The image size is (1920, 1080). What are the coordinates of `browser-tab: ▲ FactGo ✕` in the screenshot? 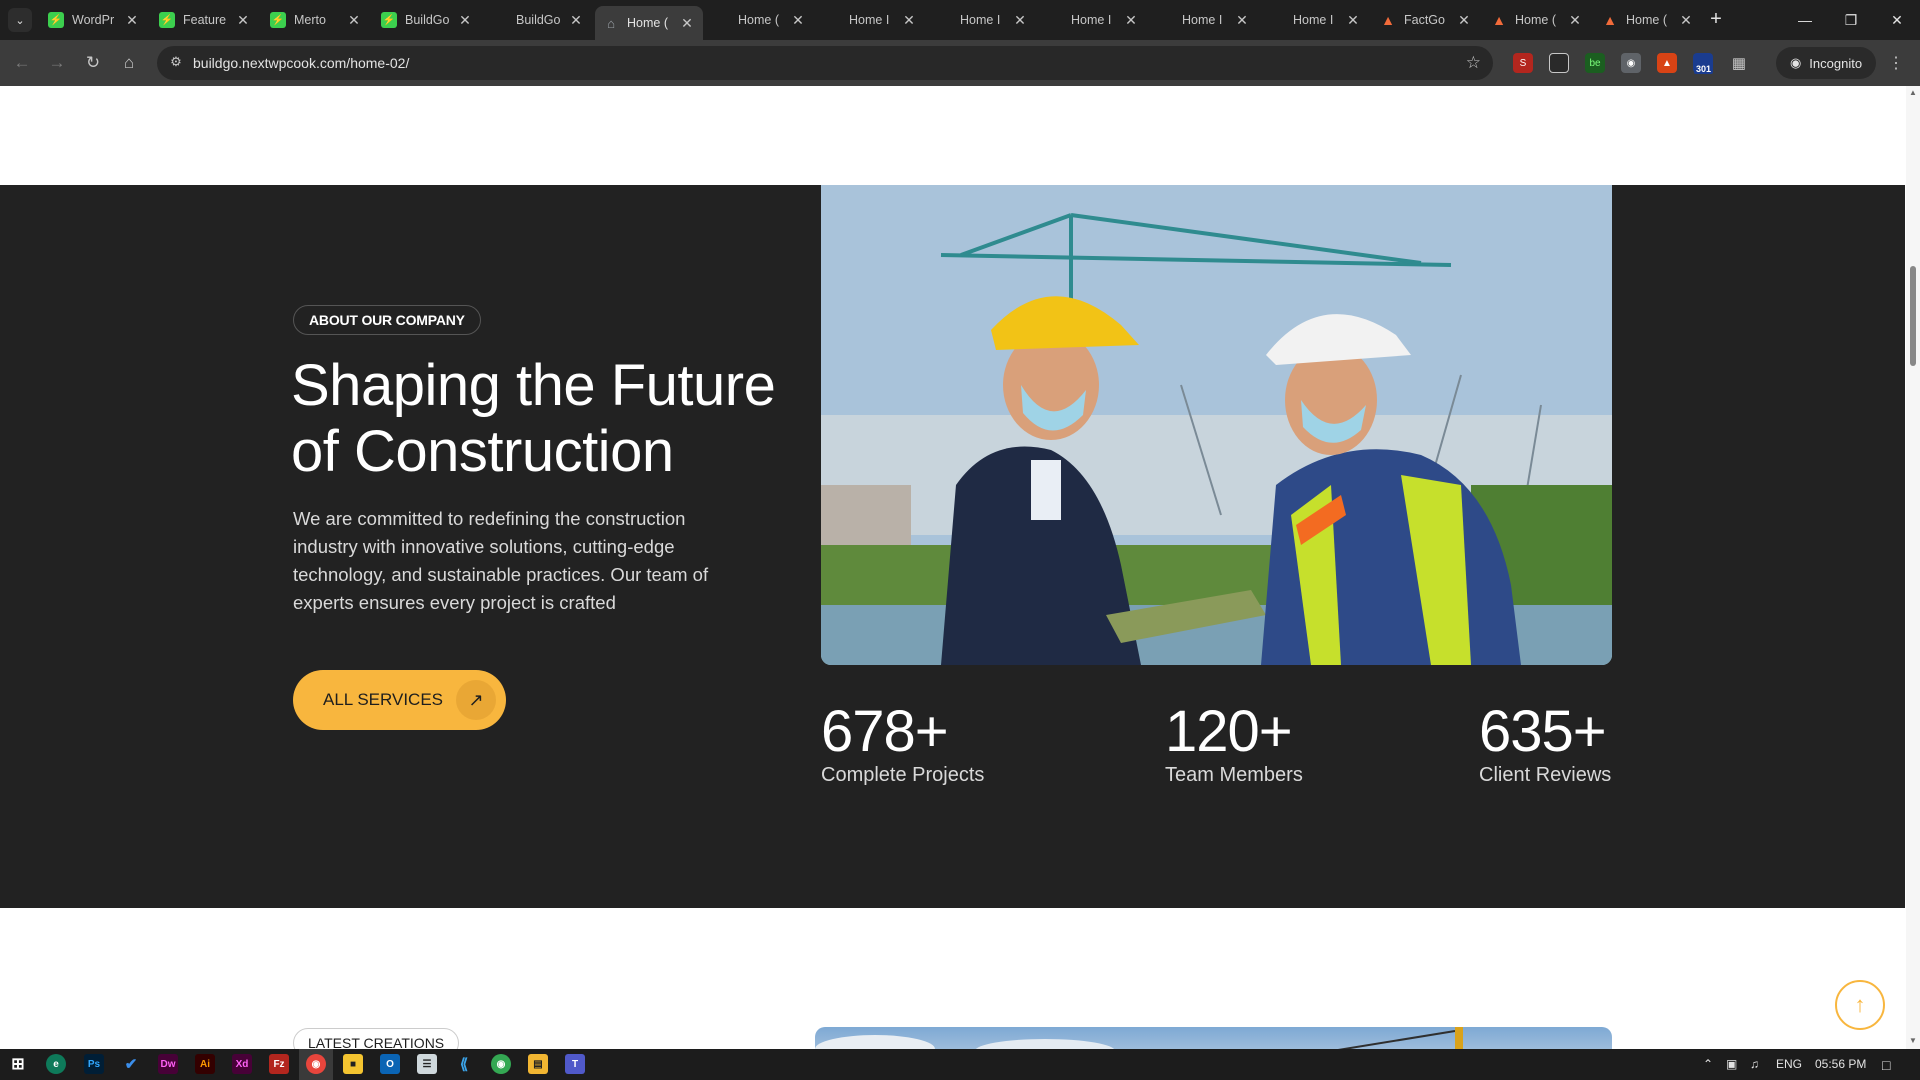 It's located at (1426, 20).